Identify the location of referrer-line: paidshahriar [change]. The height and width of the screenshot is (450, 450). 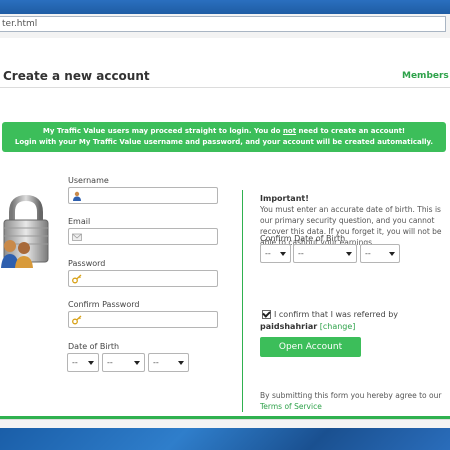
(307, 326).